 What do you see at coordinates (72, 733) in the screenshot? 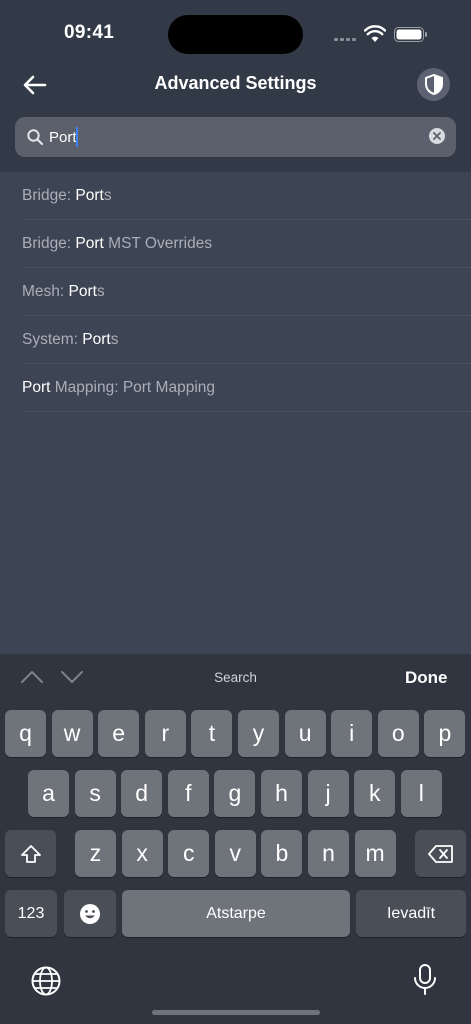
I see `key-w: w` at bounding box center [72, 733].